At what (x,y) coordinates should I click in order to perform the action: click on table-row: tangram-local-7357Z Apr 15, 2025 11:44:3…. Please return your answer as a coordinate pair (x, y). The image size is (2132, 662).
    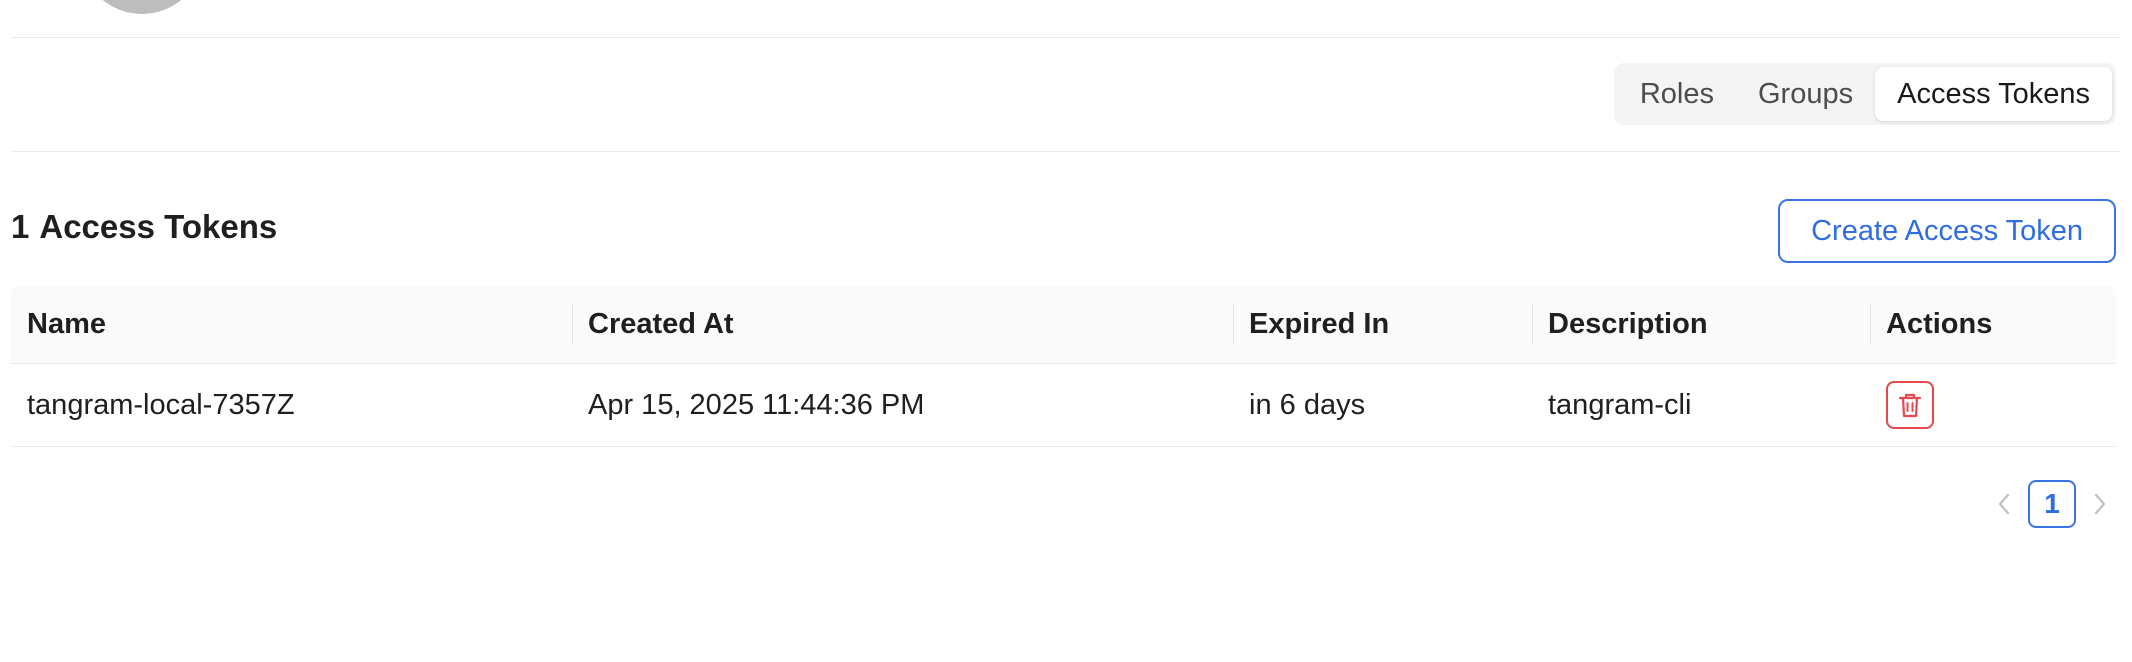
    Looking at the image, I should click on (1063, 405).